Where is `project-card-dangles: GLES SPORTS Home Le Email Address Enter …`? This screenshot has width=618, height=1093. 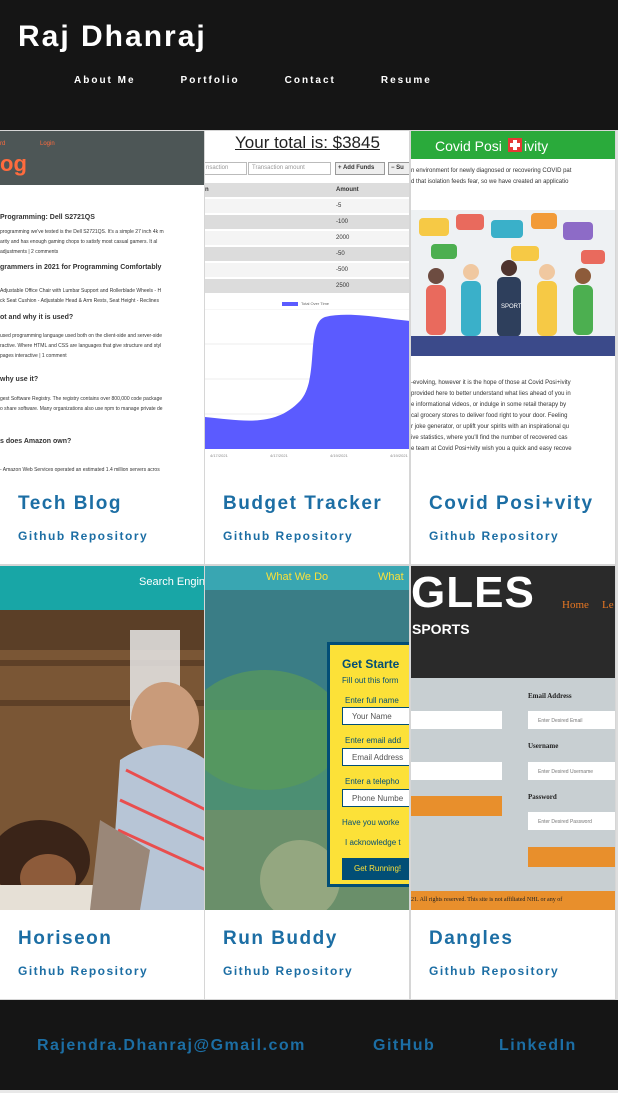
project-card-dangles: GLES SPORTS Home Le Email Address Enter … is located at coordinates (513, 782).